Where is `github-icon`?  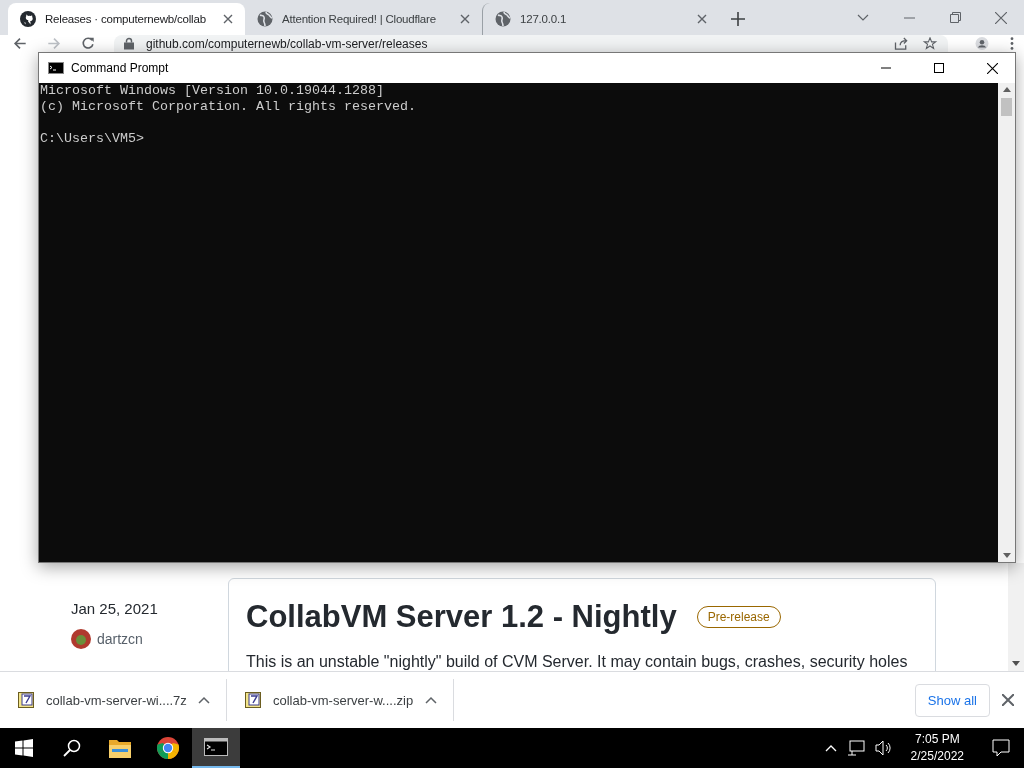
github-icon is located at coordinates (28, 19).